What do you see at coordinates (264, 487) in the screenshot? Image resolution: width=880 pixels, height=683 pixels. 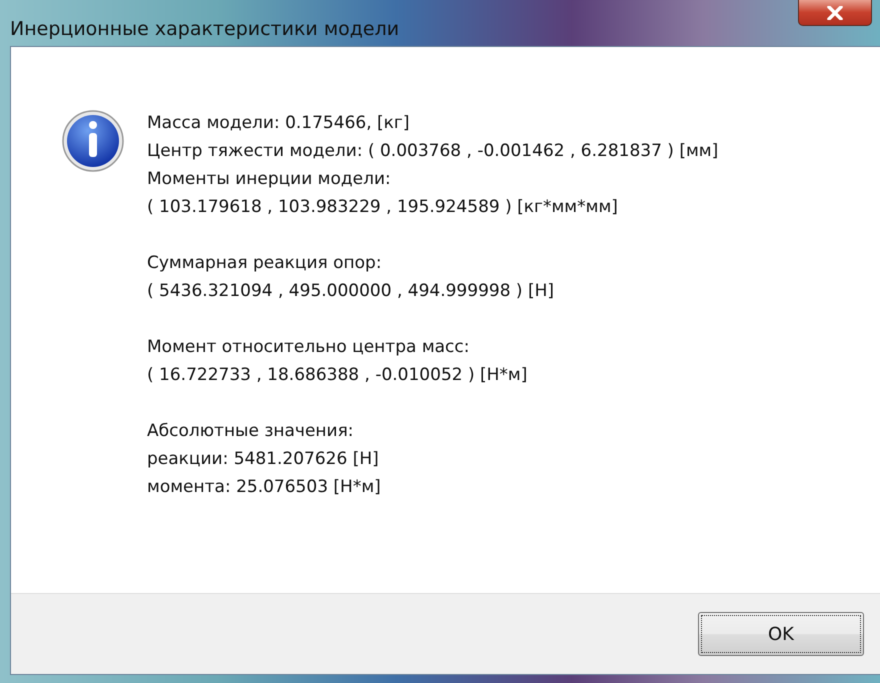 I see `message-line: момента: 25.076503 [Н*м]` at bounding box center [264, 487].